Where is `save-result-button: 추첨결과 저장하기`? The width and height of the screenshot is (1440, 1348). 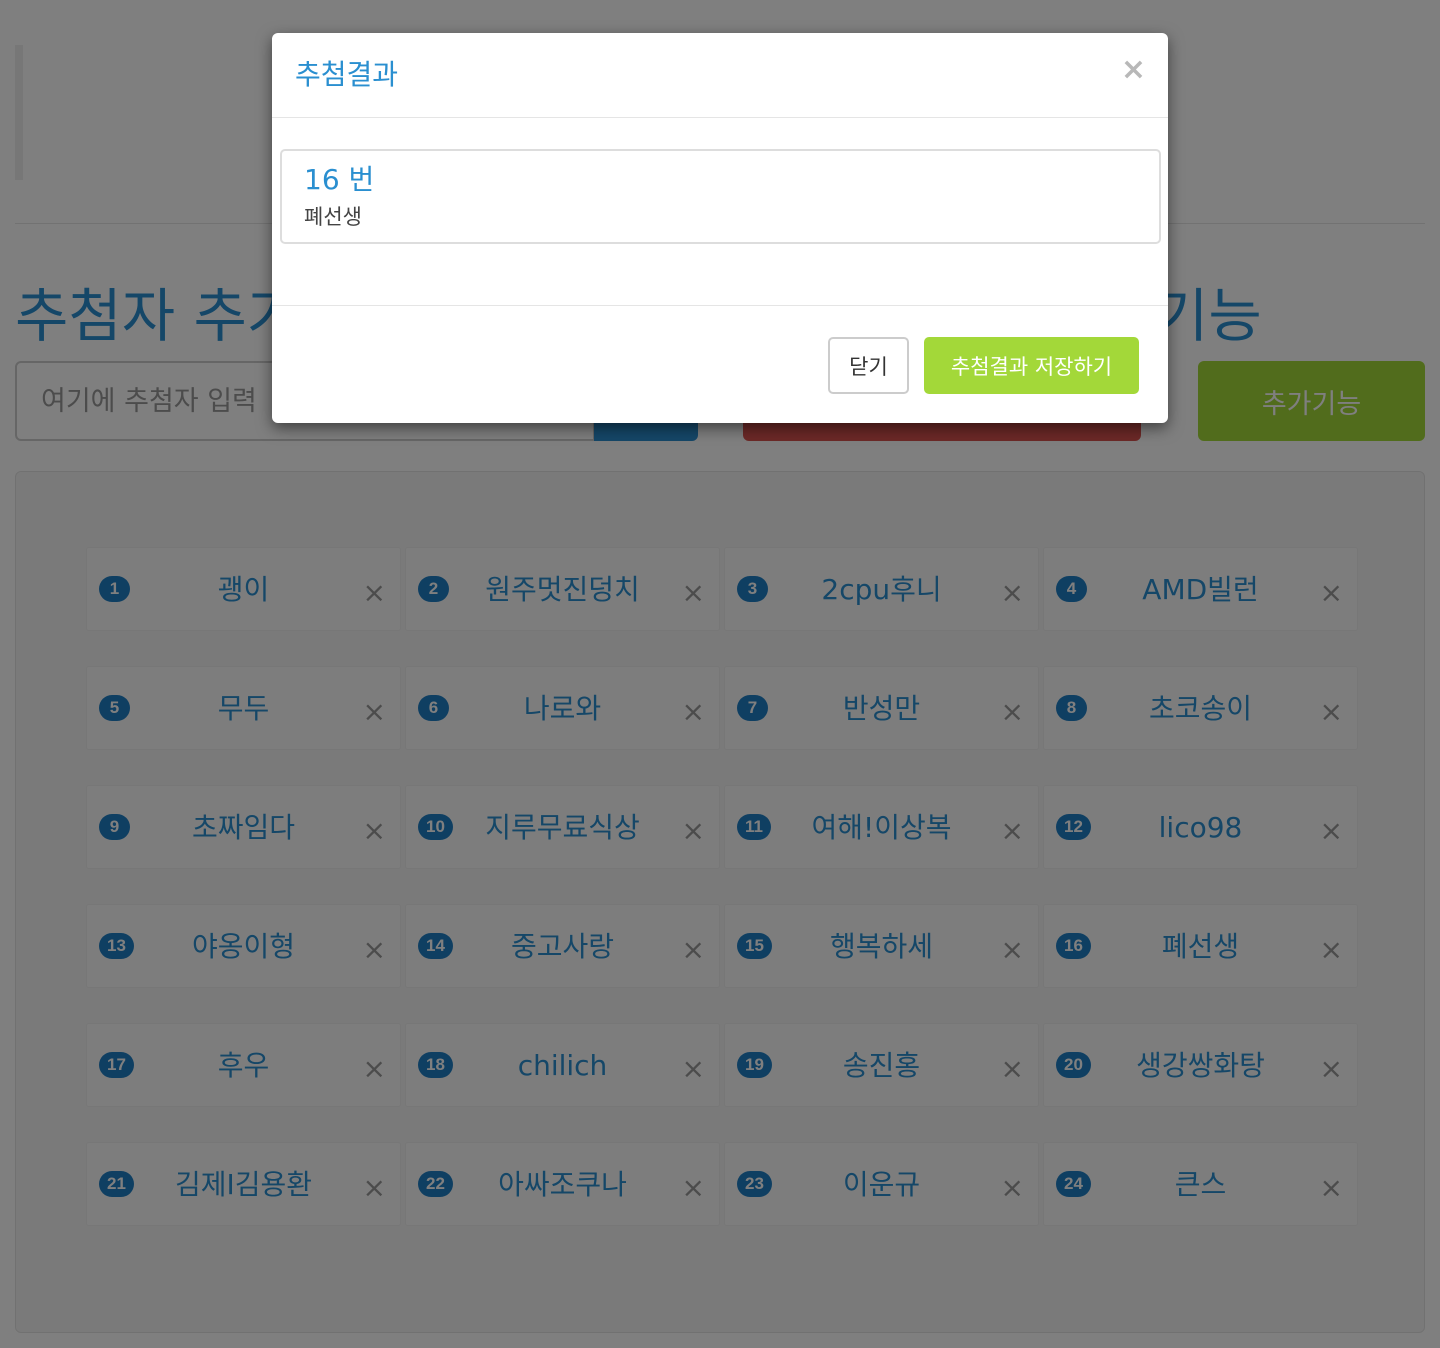 save-result-button: 추첨결과 저장하기 is located at coordinates (1031, 365).